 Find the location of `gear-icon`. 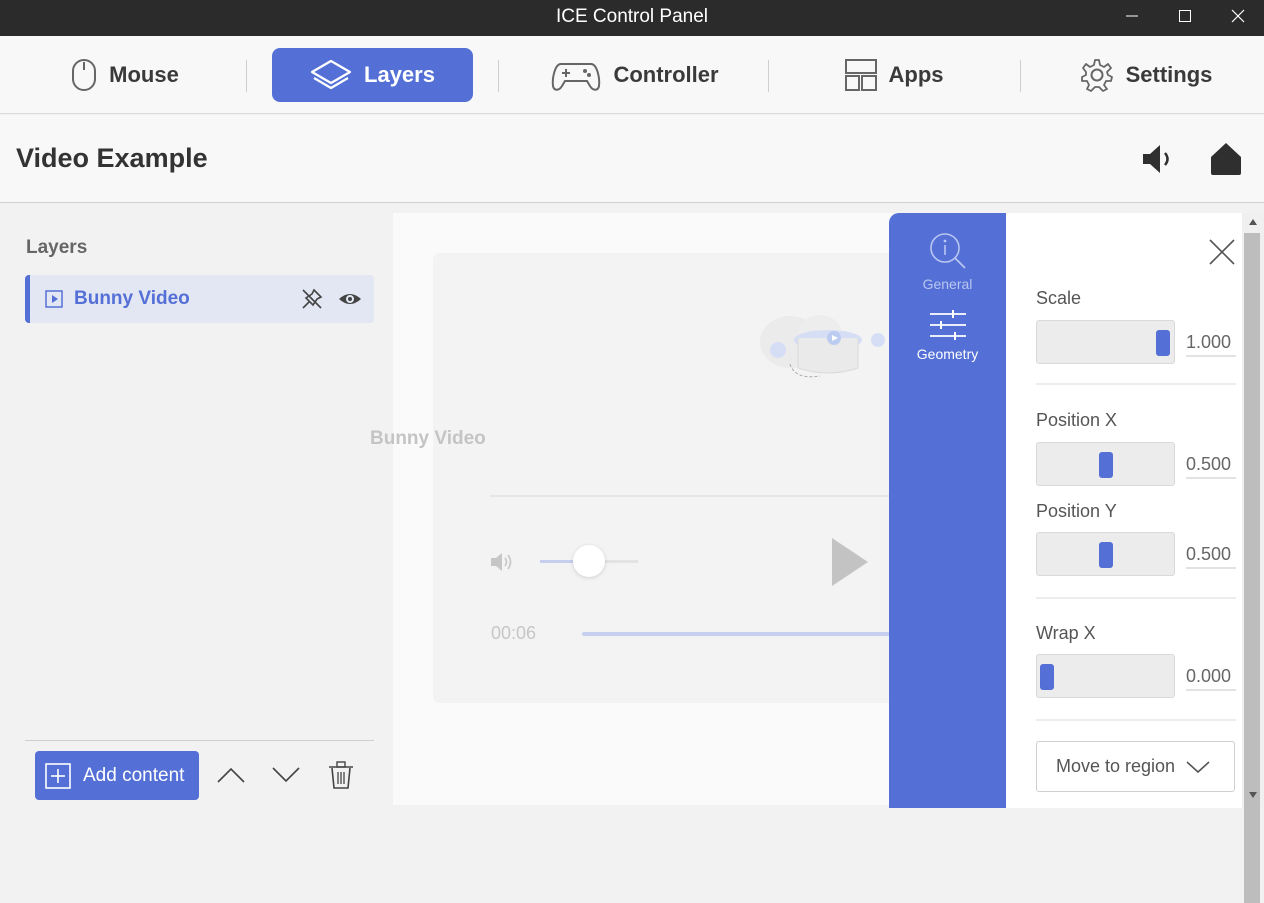

gear-icon is located at coordinates (1096, 75).